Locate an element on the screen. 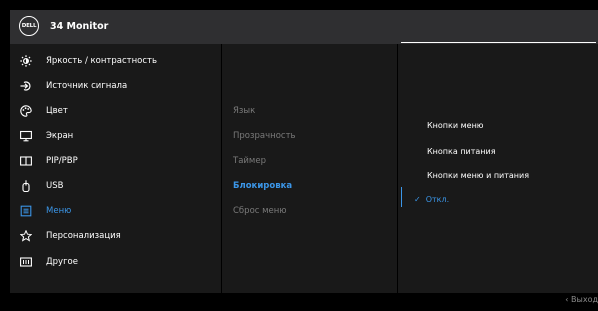 This screenshot has height=311, width=598. submenu-item-lock: Блокировка is located at coordinates (262, 186).